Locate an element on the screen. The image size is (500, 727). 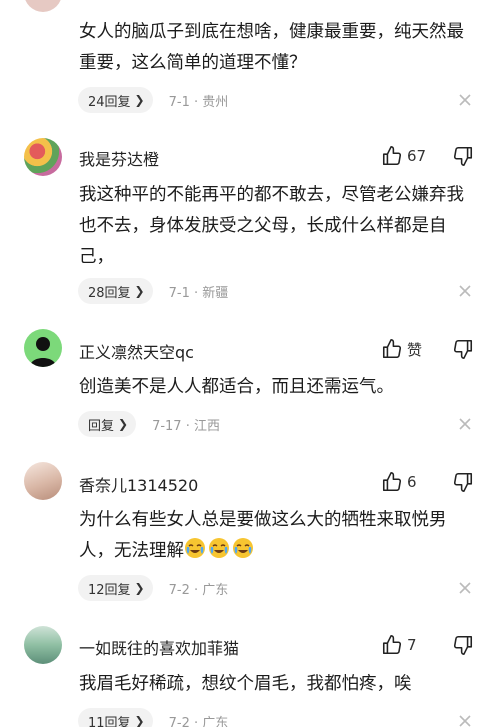
comment-body: 为什么有些女人总是要做这么大的牺牲来取悦男人，无法理解 is located at coordinates (263, 535).